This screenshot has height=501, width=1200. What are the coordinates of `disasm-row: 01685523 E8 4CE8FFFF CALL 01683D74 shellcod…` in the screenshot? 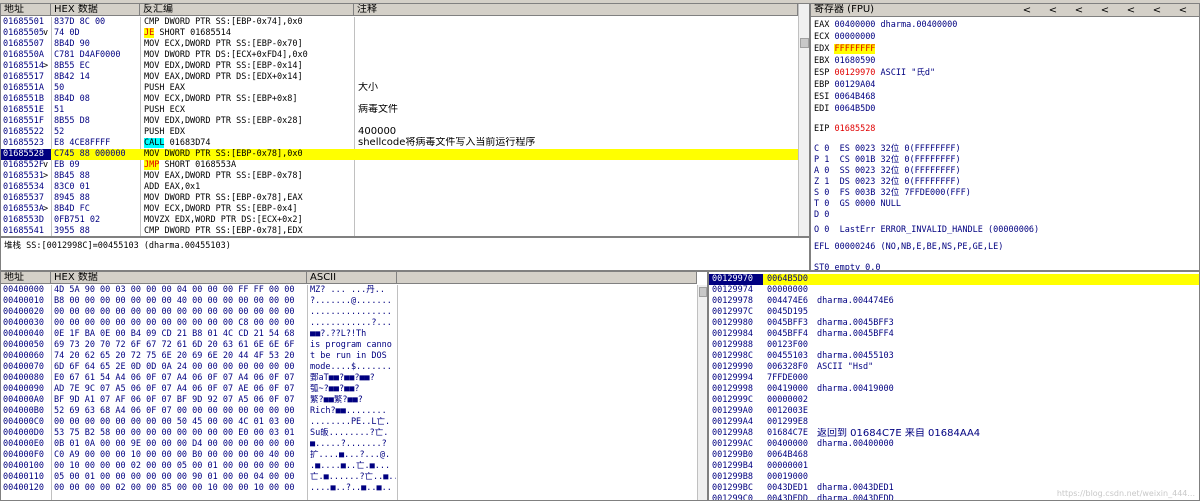 It's located at (399, 143).